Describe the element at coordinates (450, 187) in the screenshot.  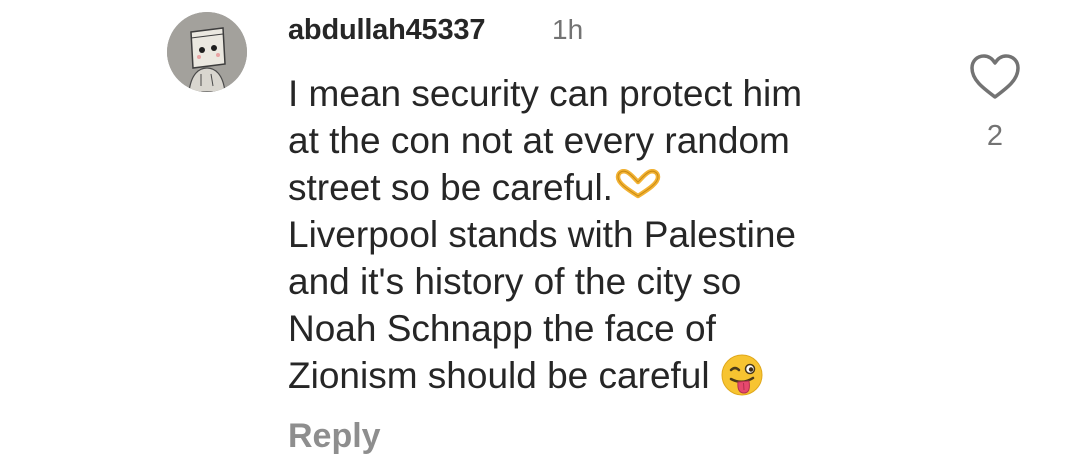
I see `comment-line-text: street so be careful.` at that location.